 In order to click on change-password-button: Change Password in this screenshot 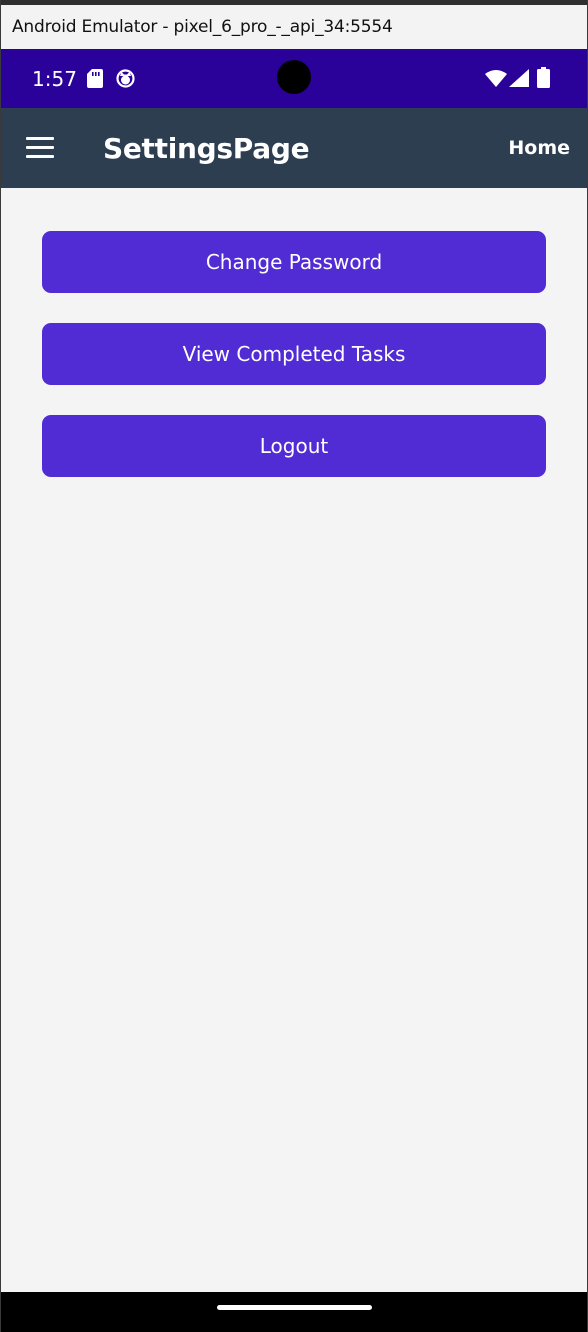, I will do `click(294, 262)`.